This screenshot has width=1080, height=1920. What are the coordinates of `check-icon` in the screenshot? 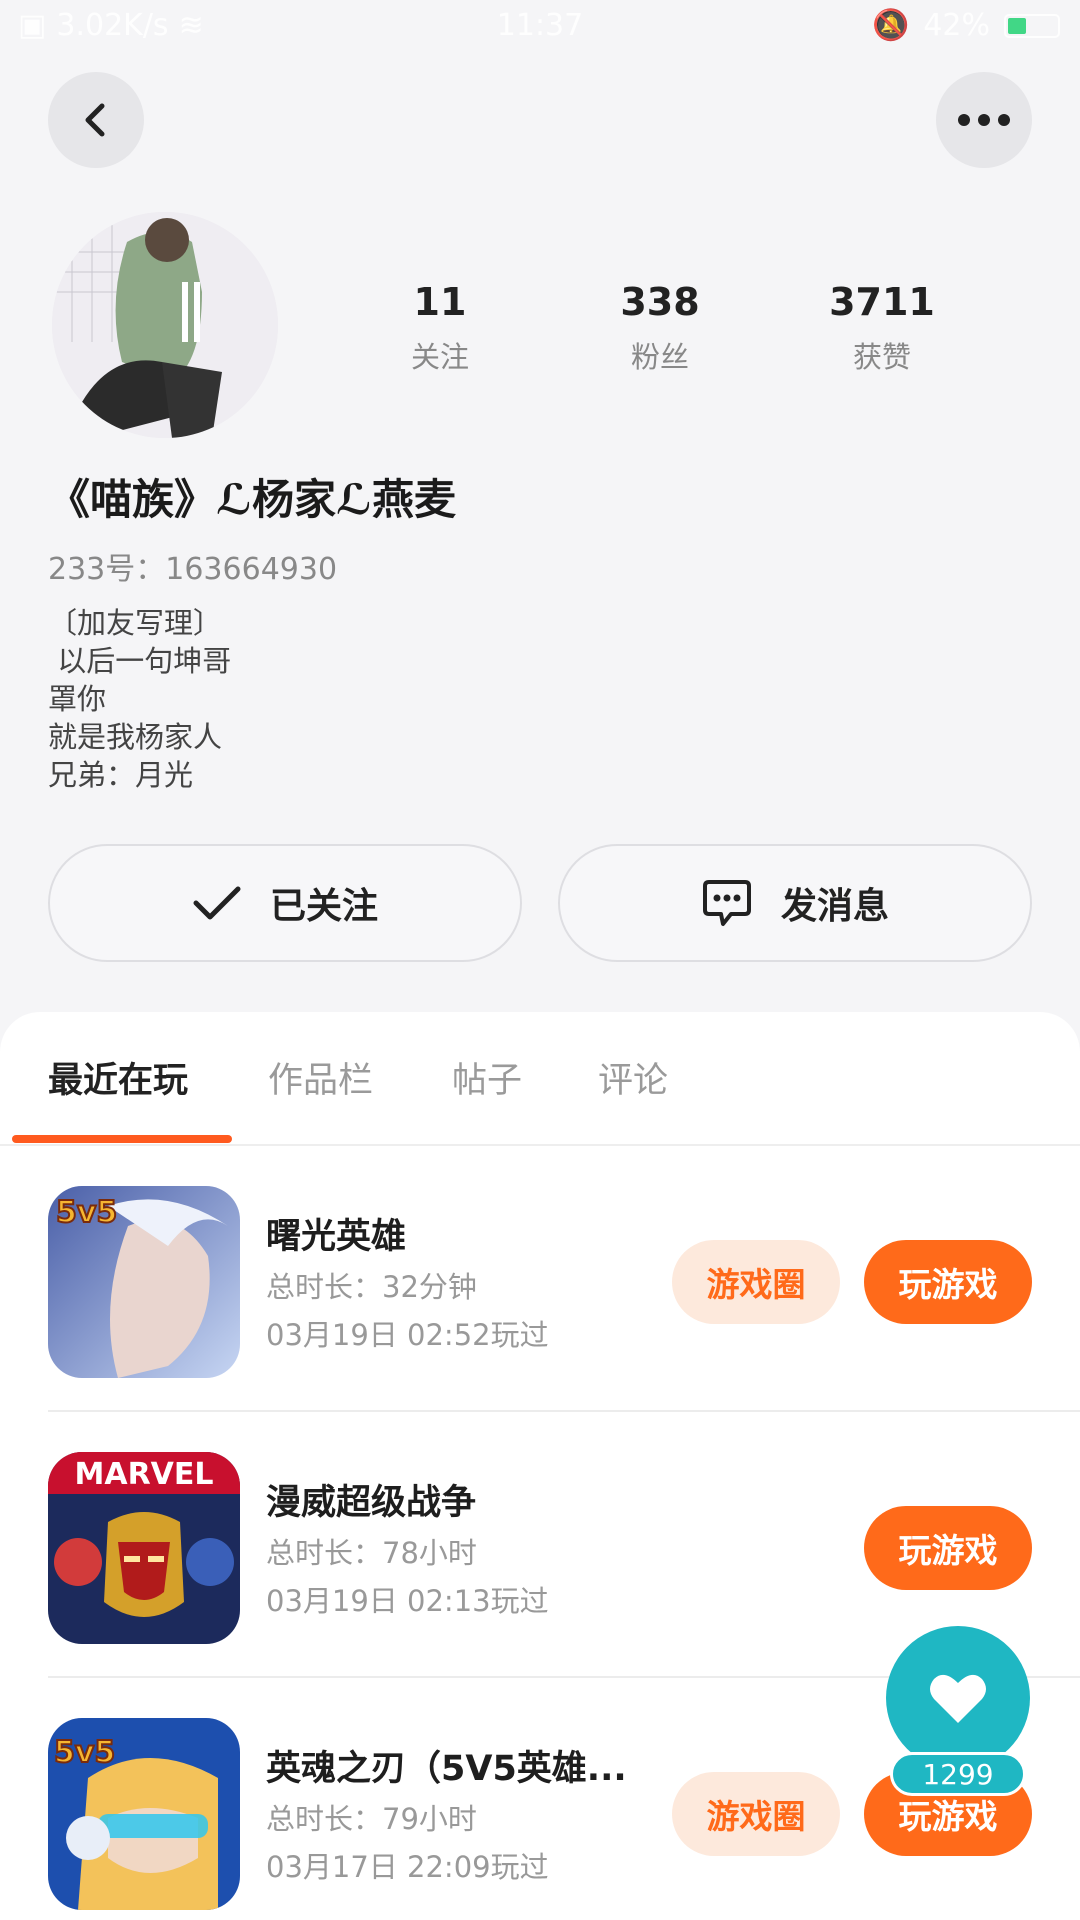 It's located at (217, 903).